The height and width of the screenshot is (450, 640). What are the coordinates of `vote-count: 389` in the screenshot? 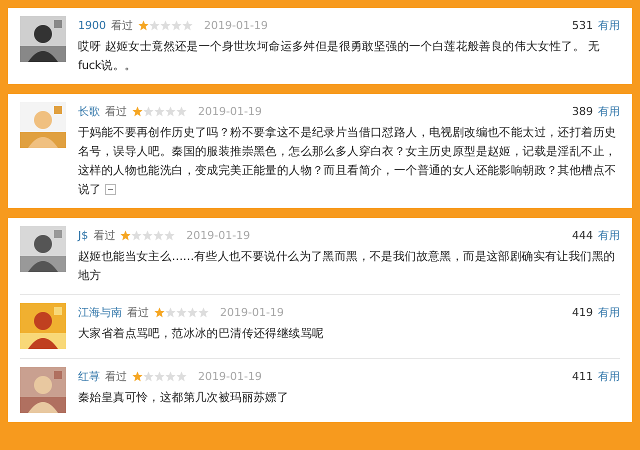 It's located at (582, 111).